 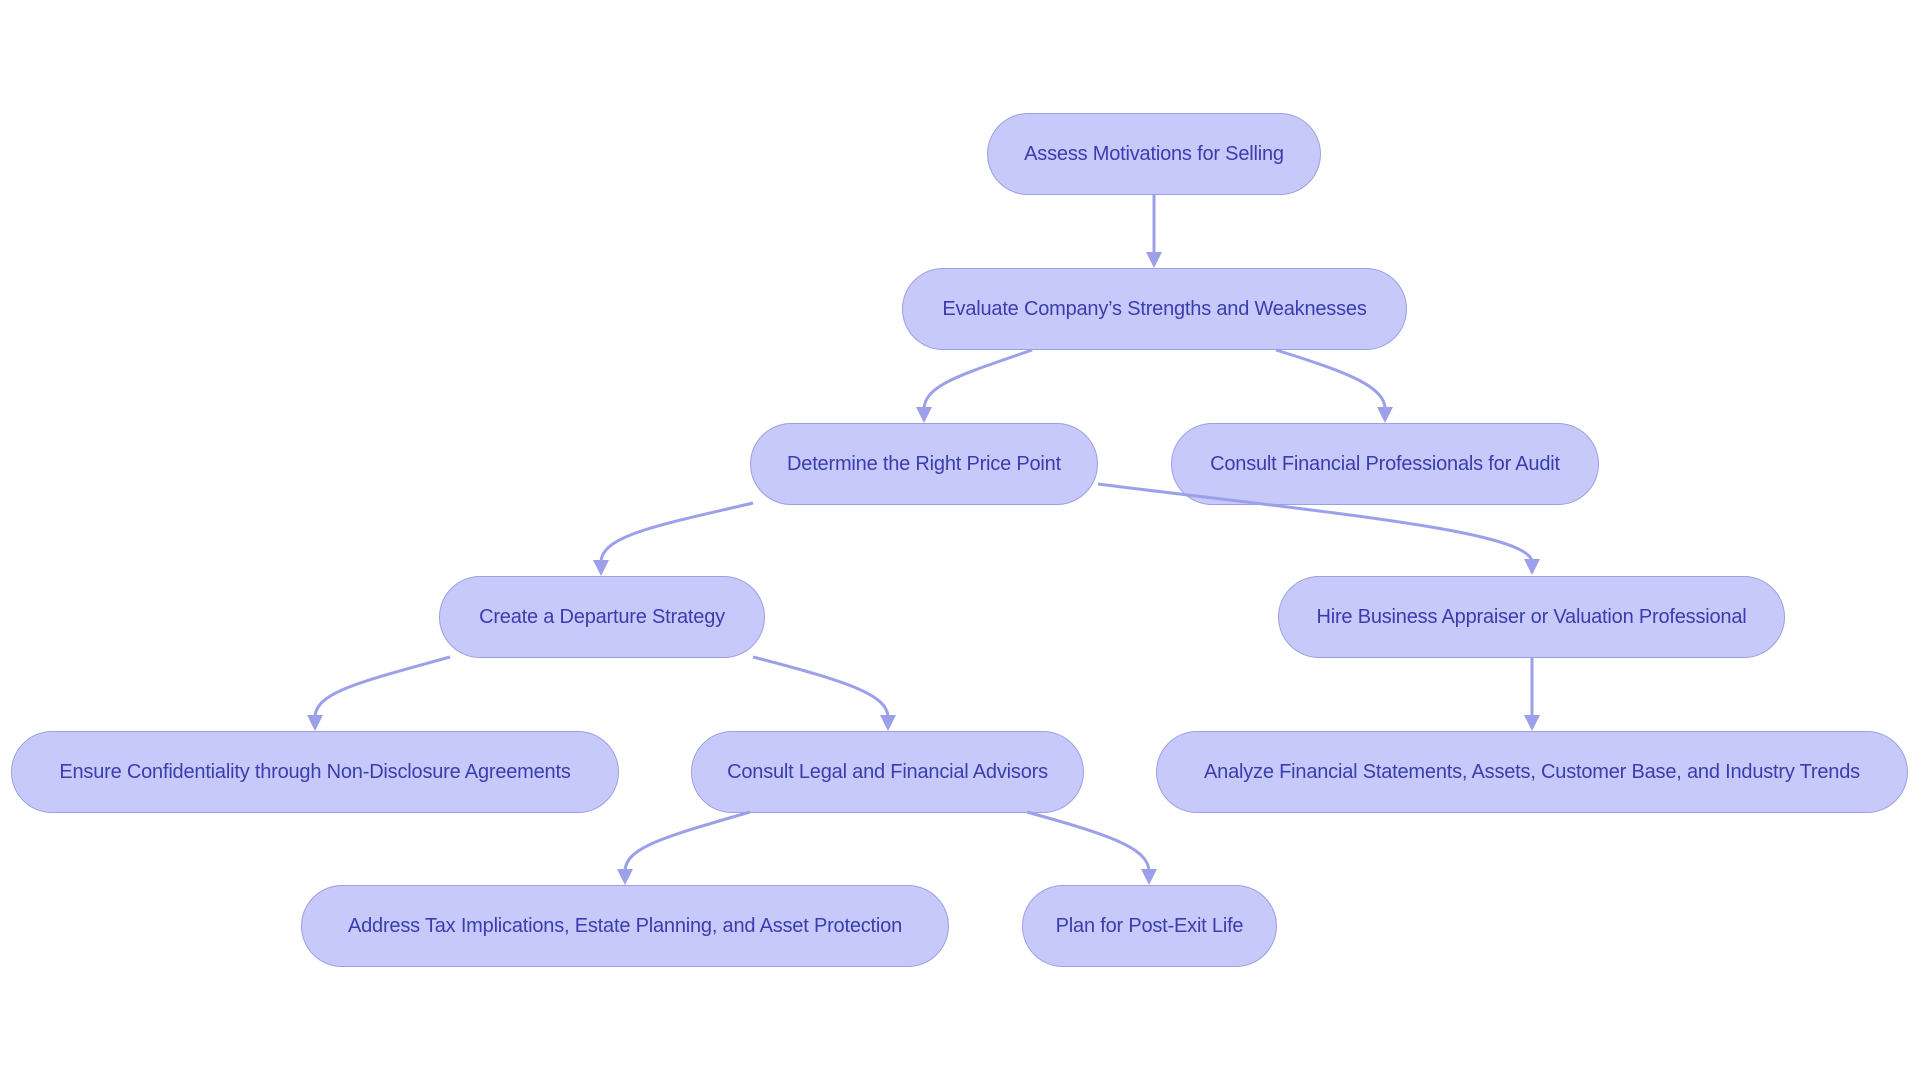 I want to click on node-determine-price-point: Determine the Right Price Point, so click(x=924, y=464).